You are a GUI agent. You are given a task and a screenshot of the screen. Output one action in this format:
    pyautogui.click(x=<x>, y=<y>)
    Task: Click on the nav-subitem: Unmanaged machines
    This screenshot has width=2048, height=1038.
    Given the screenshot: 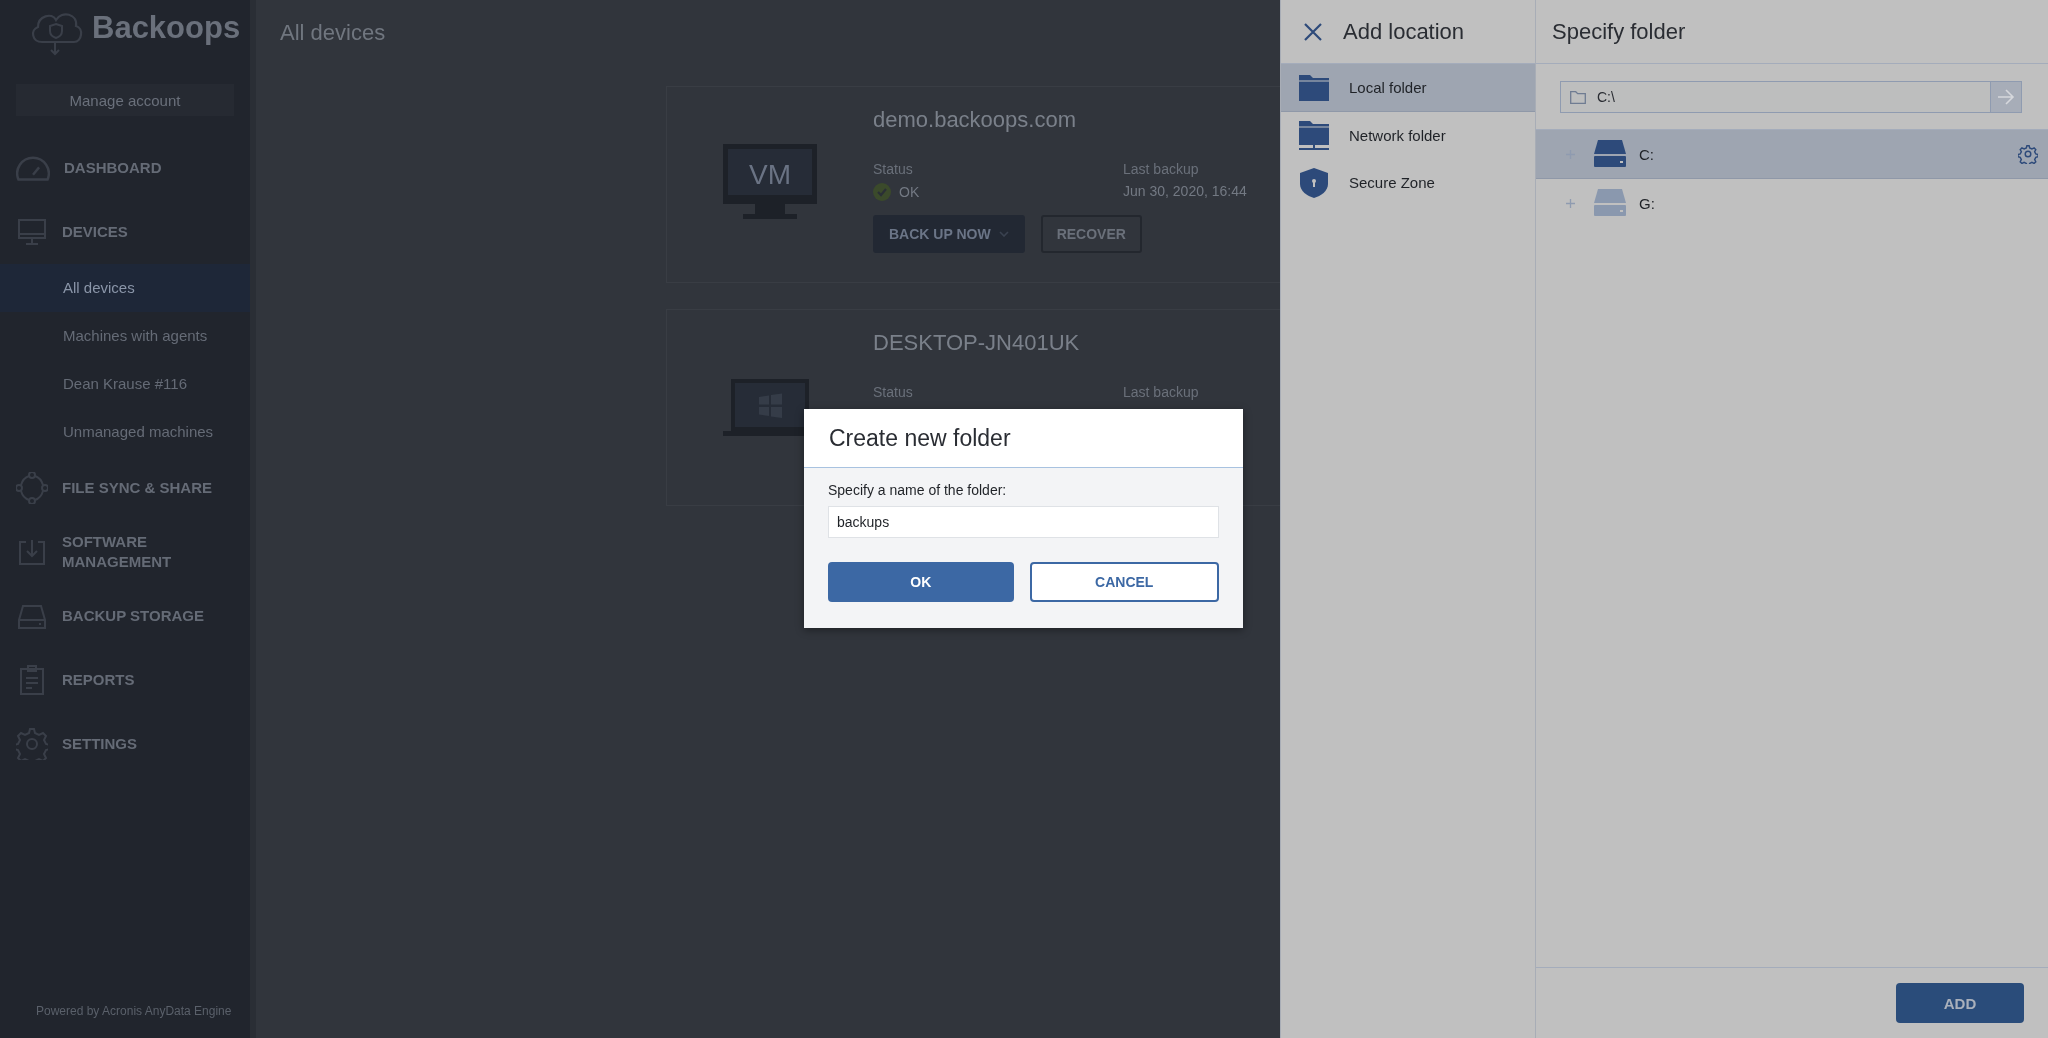 What is the action you would take?
    pyautogui.click(x=125, y=432)
    